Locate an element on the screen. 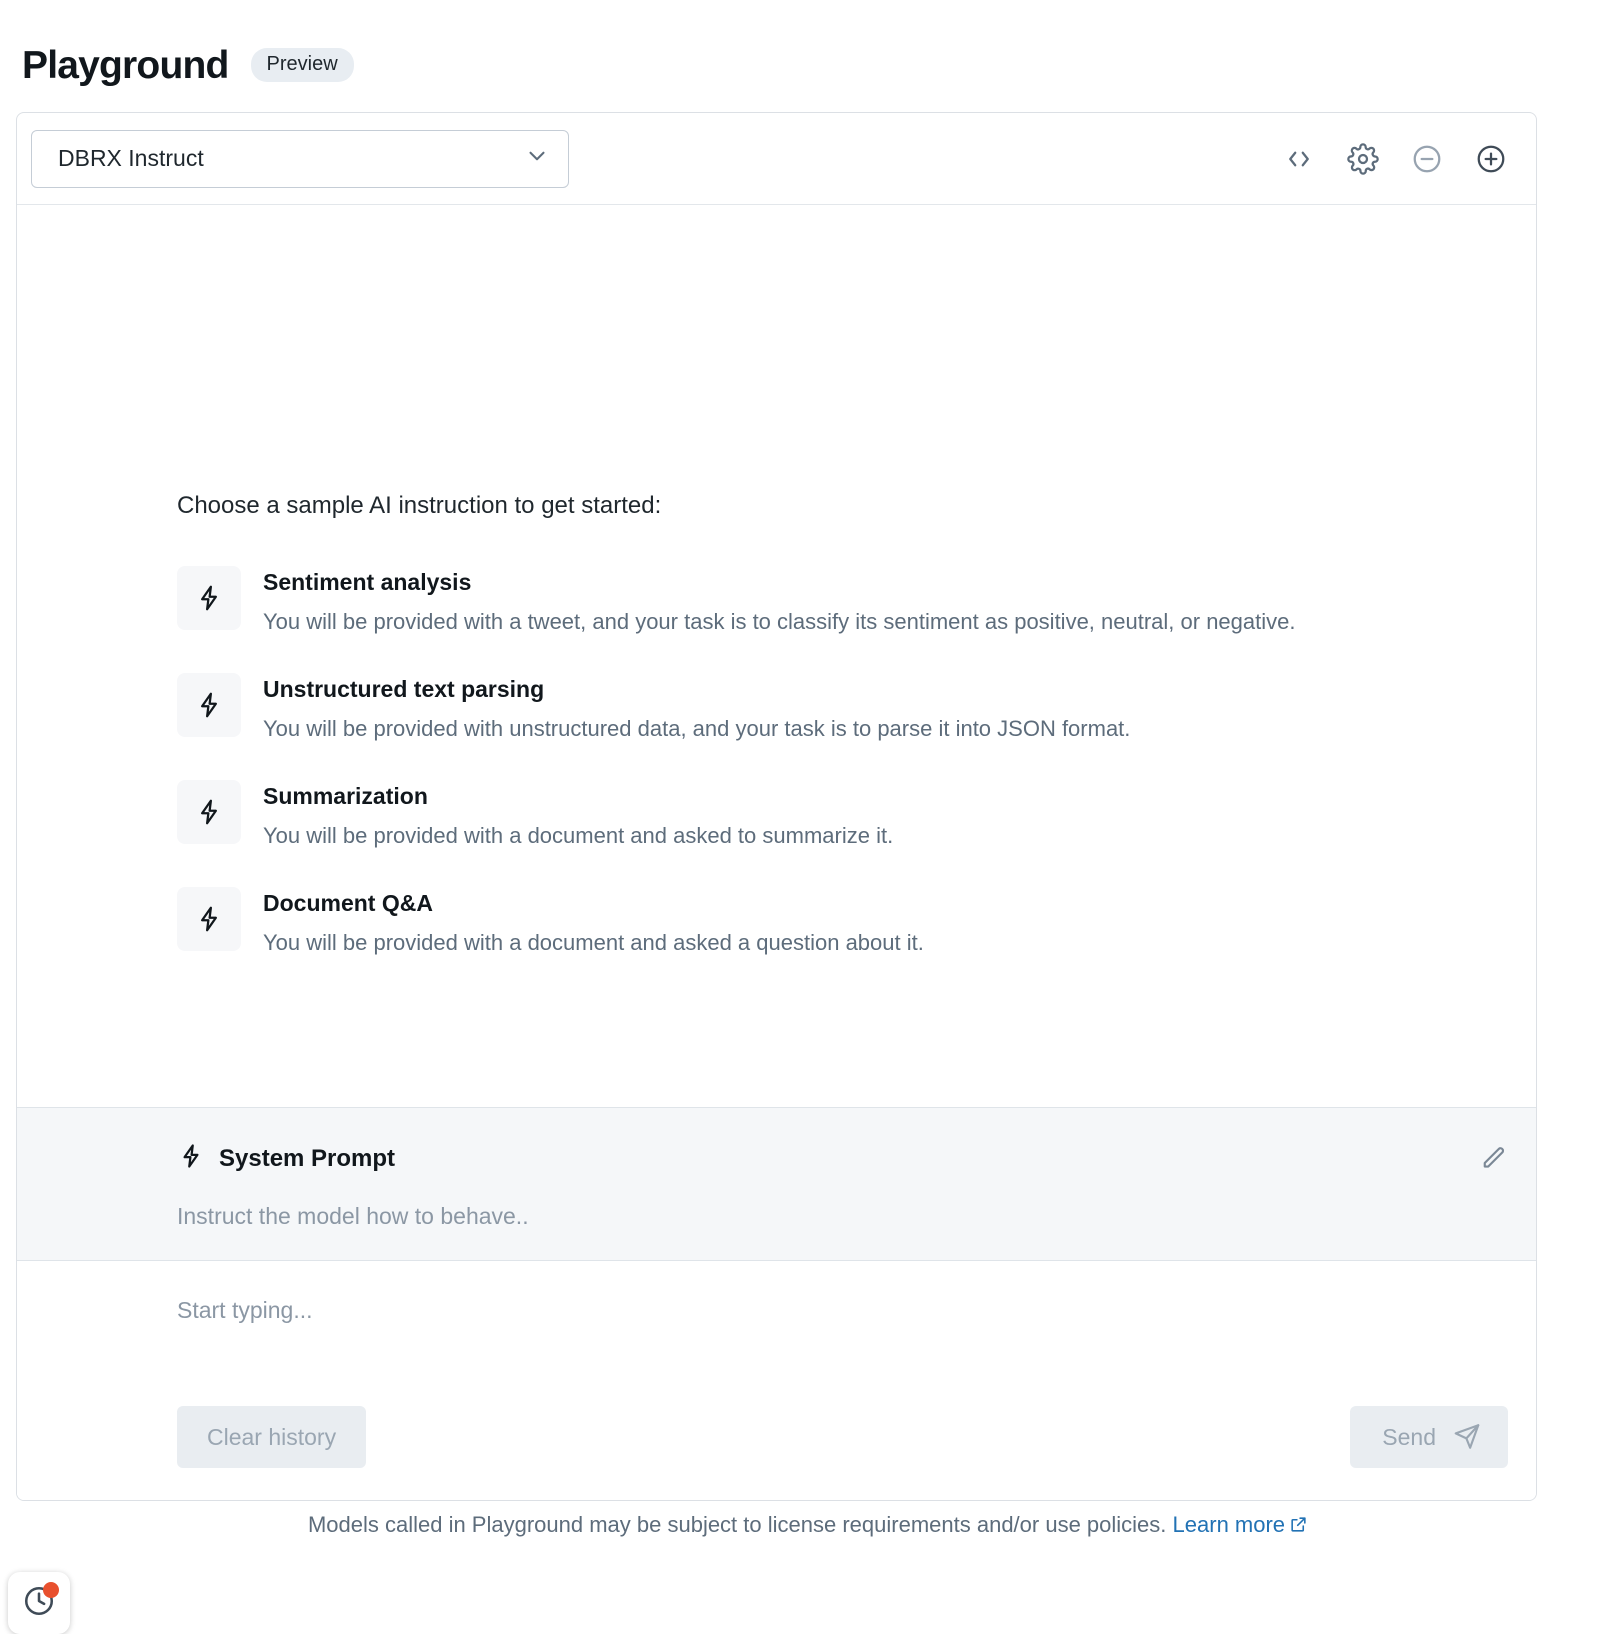  history-widget-button is located at coordinates (39, 1603).